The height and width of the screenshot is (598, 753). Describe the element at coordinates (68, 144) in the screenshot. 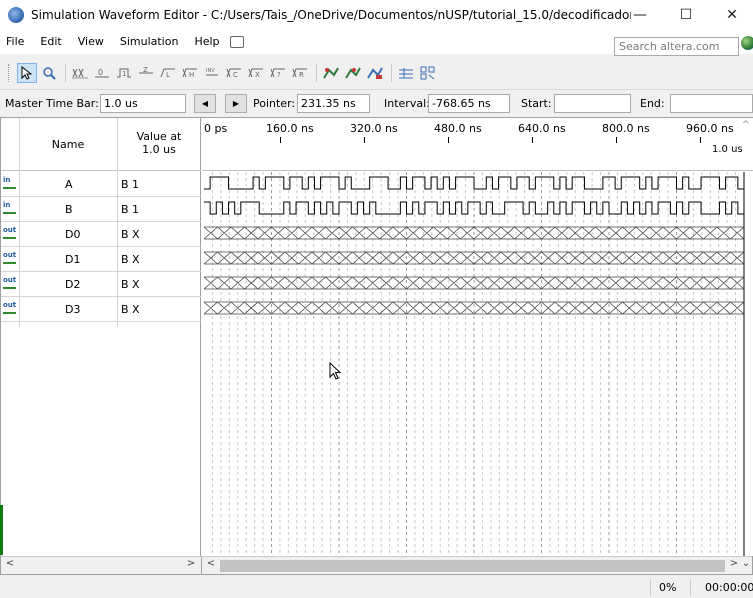

I see `name-column-header: Name` at that location.